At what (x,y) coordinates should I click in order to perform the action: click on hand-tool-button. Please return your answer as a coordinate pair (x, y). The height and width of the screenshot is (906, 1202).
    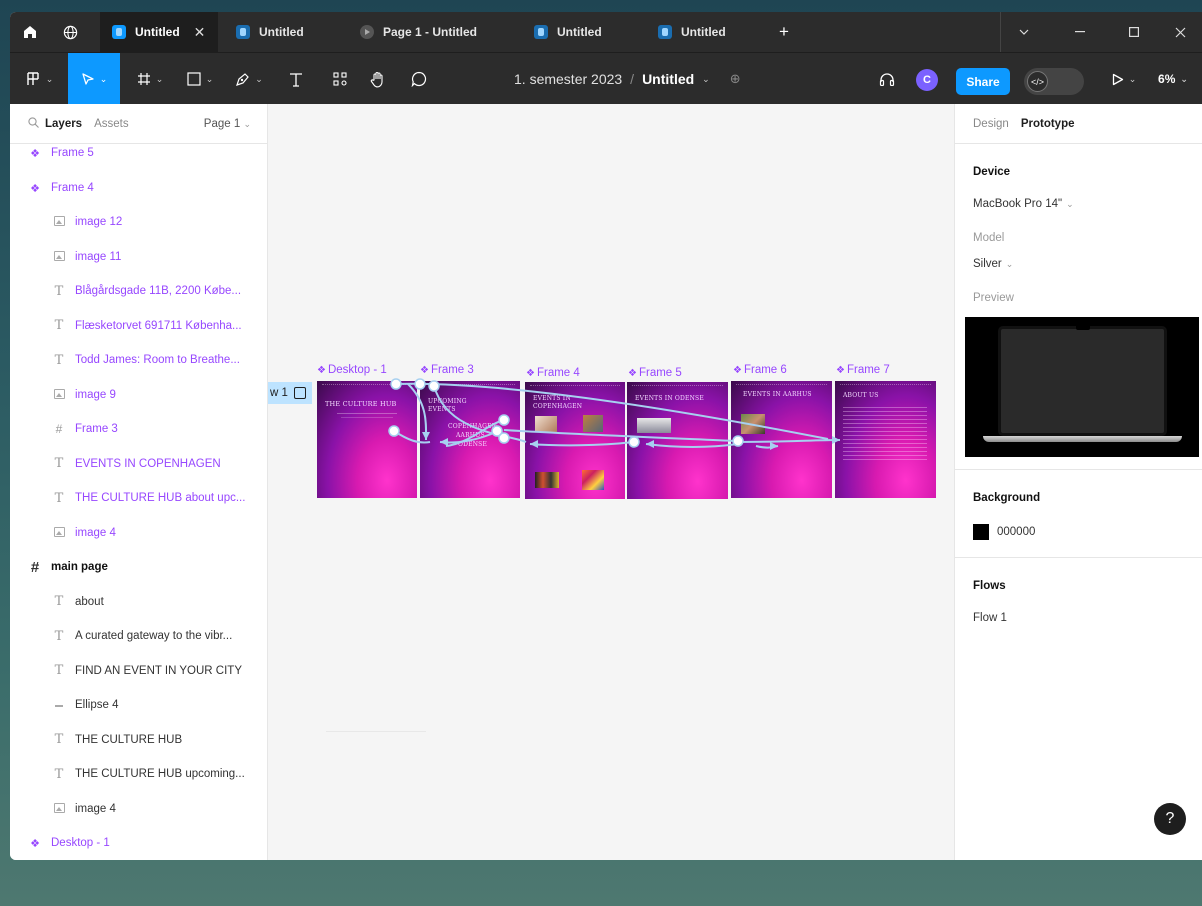
    Looking at the image, I should click on (378, 79).